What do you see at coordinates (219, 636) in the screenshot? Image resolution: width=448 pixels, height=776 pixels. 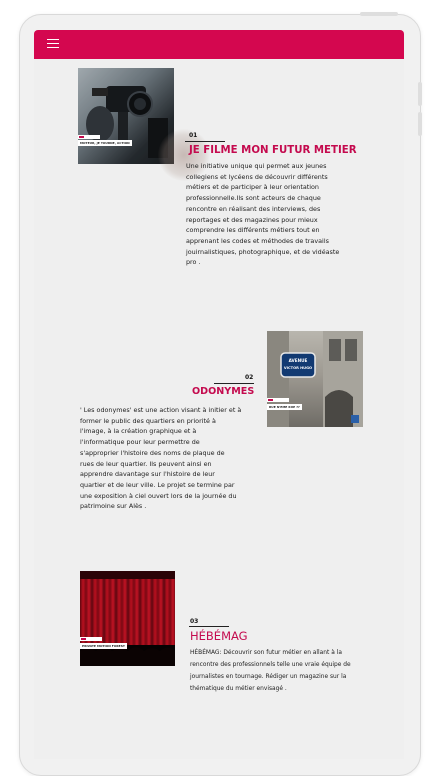 I see `project-title: HÉBÉMAG` at bounding box center [219, 636].